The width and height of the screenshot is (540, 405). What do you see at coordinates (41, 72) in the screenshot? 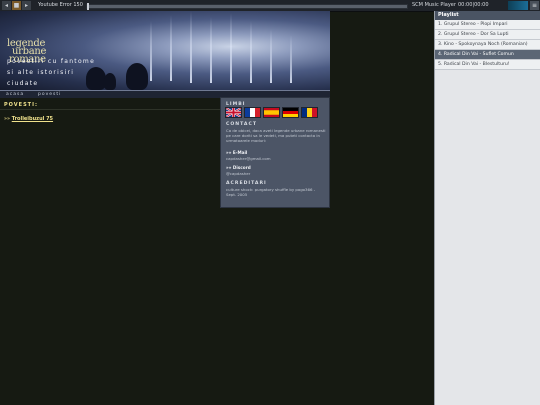
I see `tagline-line2: si alte istorisiri` at bounding box center [41, 72].